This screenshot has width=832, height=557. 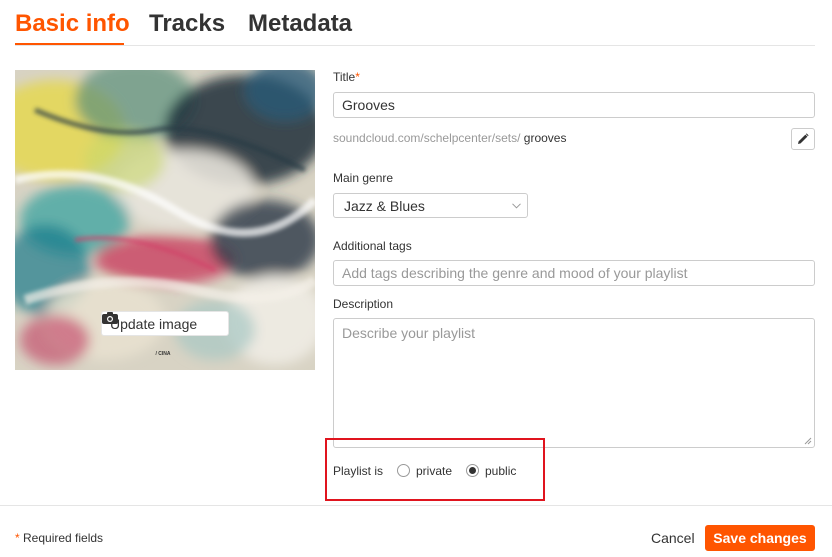 I want to click on save-changes-button: Save changes, so click(x=760, y=538).